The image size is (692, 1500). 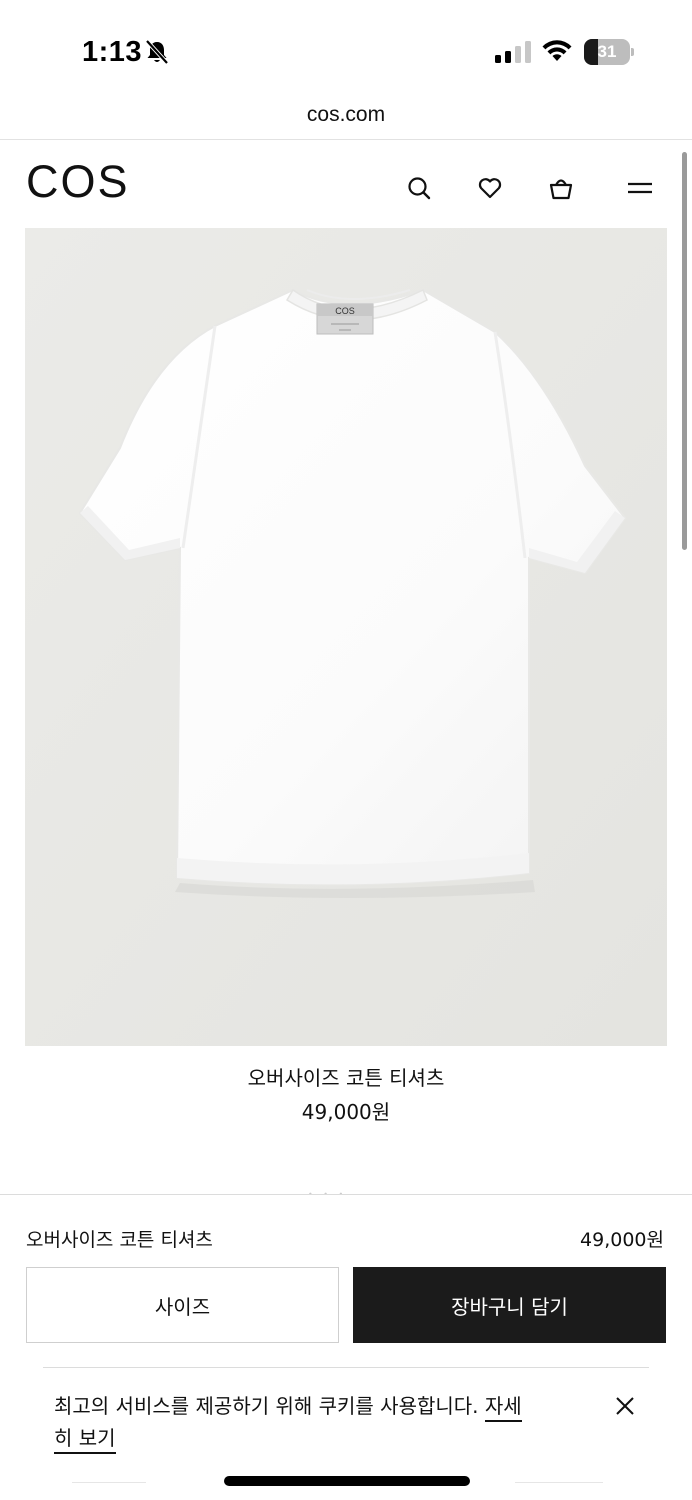 I want to click on address-bar: cos.com, so click(x=346, y=120).